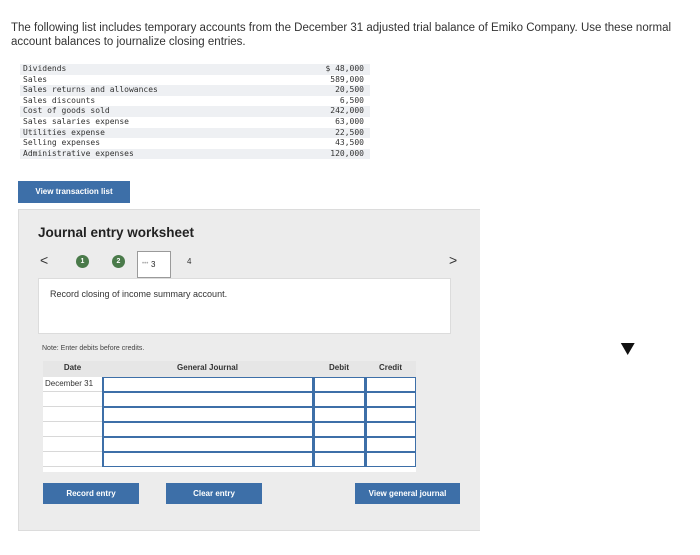 The width and height of the screenshot is (700, 555). What do you see at coordinates (207, 369) in the screenshot?
I see `column-header-general-journal: General Journal` at bounding box center [207, 369].